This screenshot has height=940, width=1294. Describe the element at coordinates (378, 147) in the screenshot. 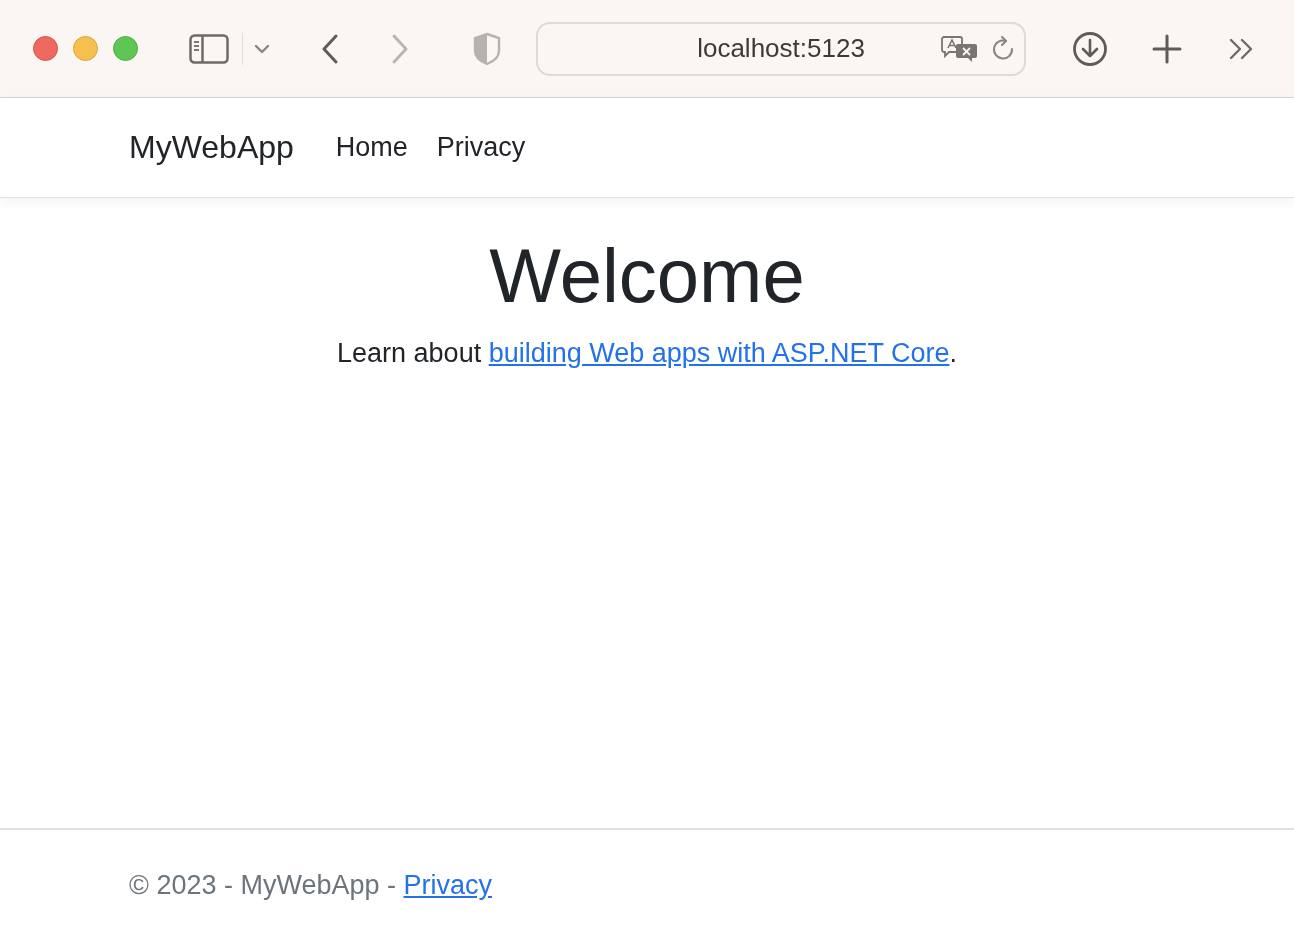

I see `nav-link: Home` at that location.